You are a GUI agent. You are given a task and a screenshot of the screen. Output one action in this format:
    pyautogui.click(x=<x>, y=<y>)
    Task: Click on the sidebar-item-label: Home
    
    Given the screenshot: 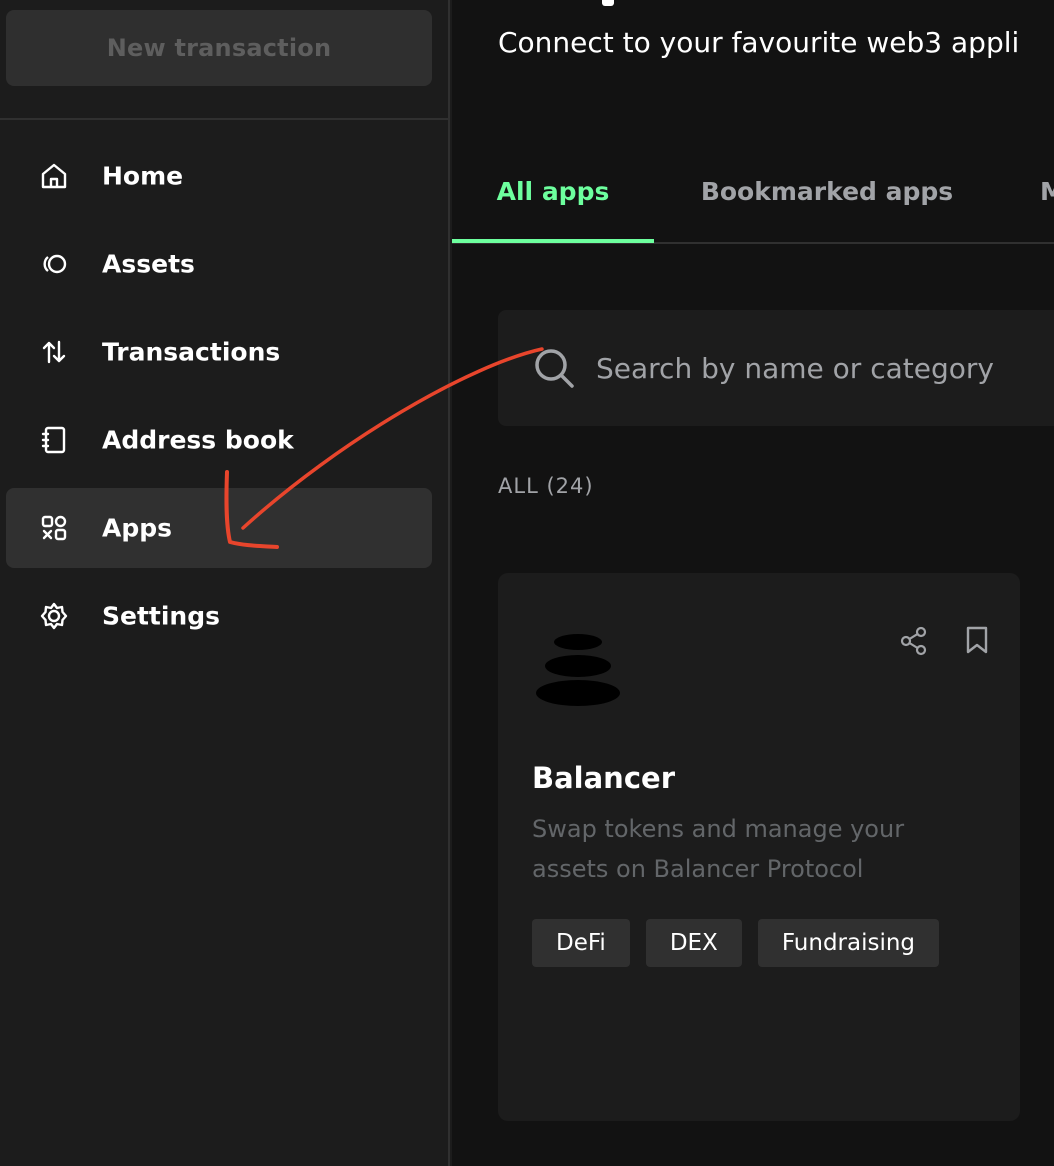 What is the action you would take?
    pyautogui.click(x=143, y=176)
    